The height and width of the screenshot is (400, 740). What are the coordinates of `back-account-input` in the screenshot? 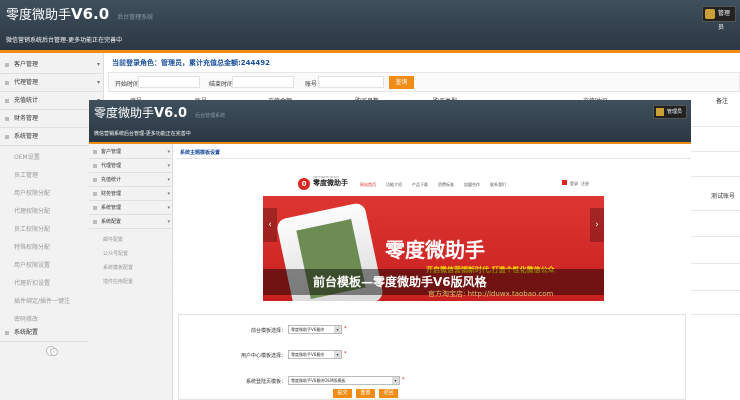 It's located at (351, 82).